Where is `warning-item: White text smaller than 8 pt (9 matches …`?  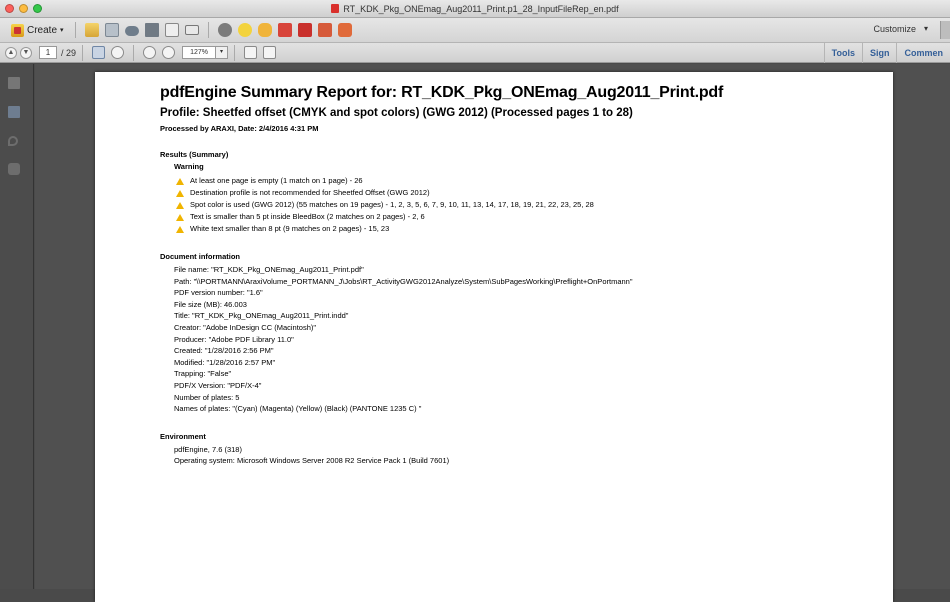 warning-item: White text smaller than 8 pt (9 matches … is located at coordinates (528, 229).